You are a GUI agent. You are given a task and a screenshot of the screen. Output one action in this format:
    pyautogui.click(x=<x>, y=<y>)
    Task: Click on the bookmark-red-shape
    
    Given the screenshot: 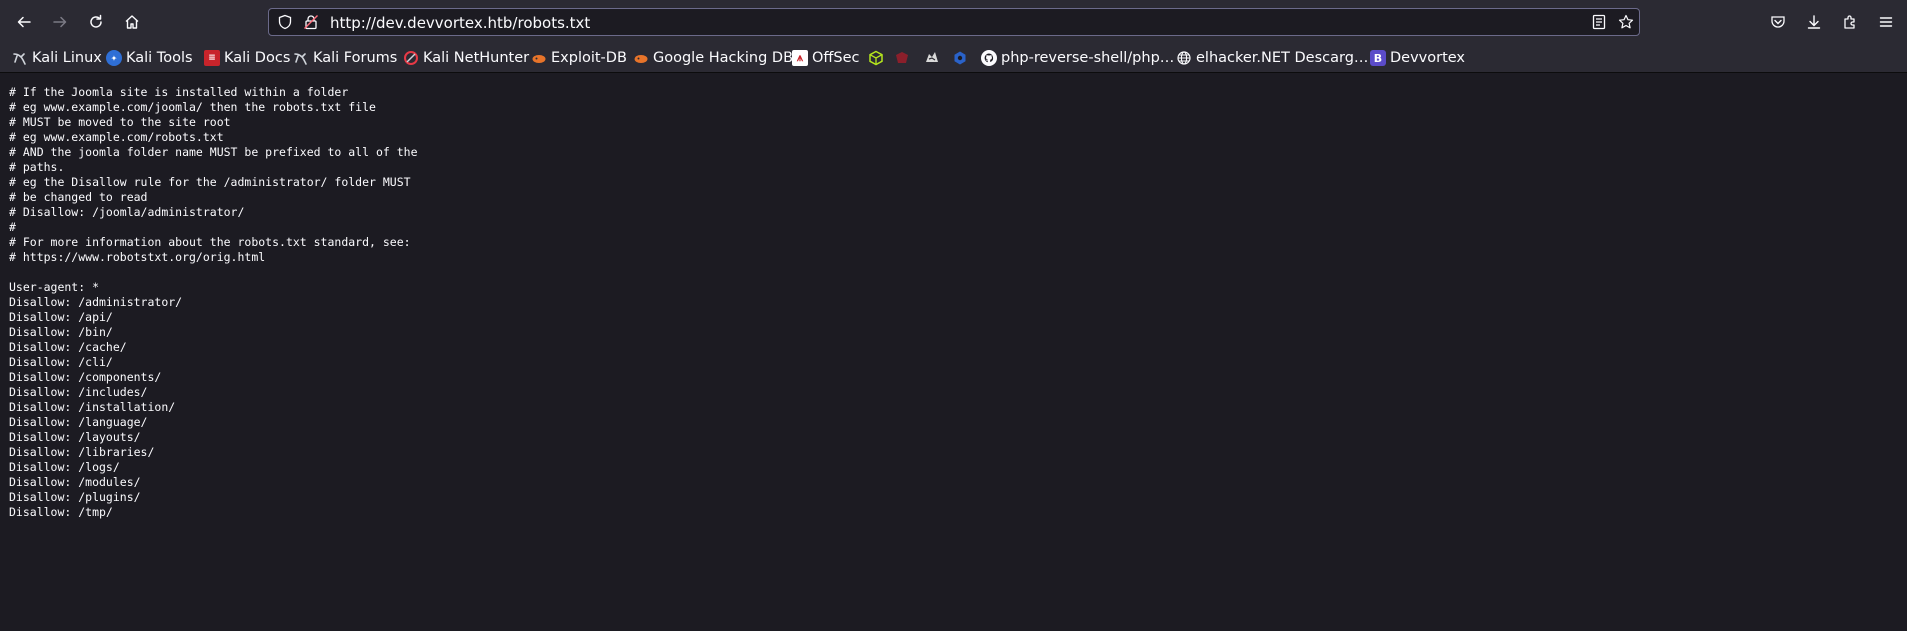 What is the action you would take?
    pyautogui.click(x=904, y=58)
    